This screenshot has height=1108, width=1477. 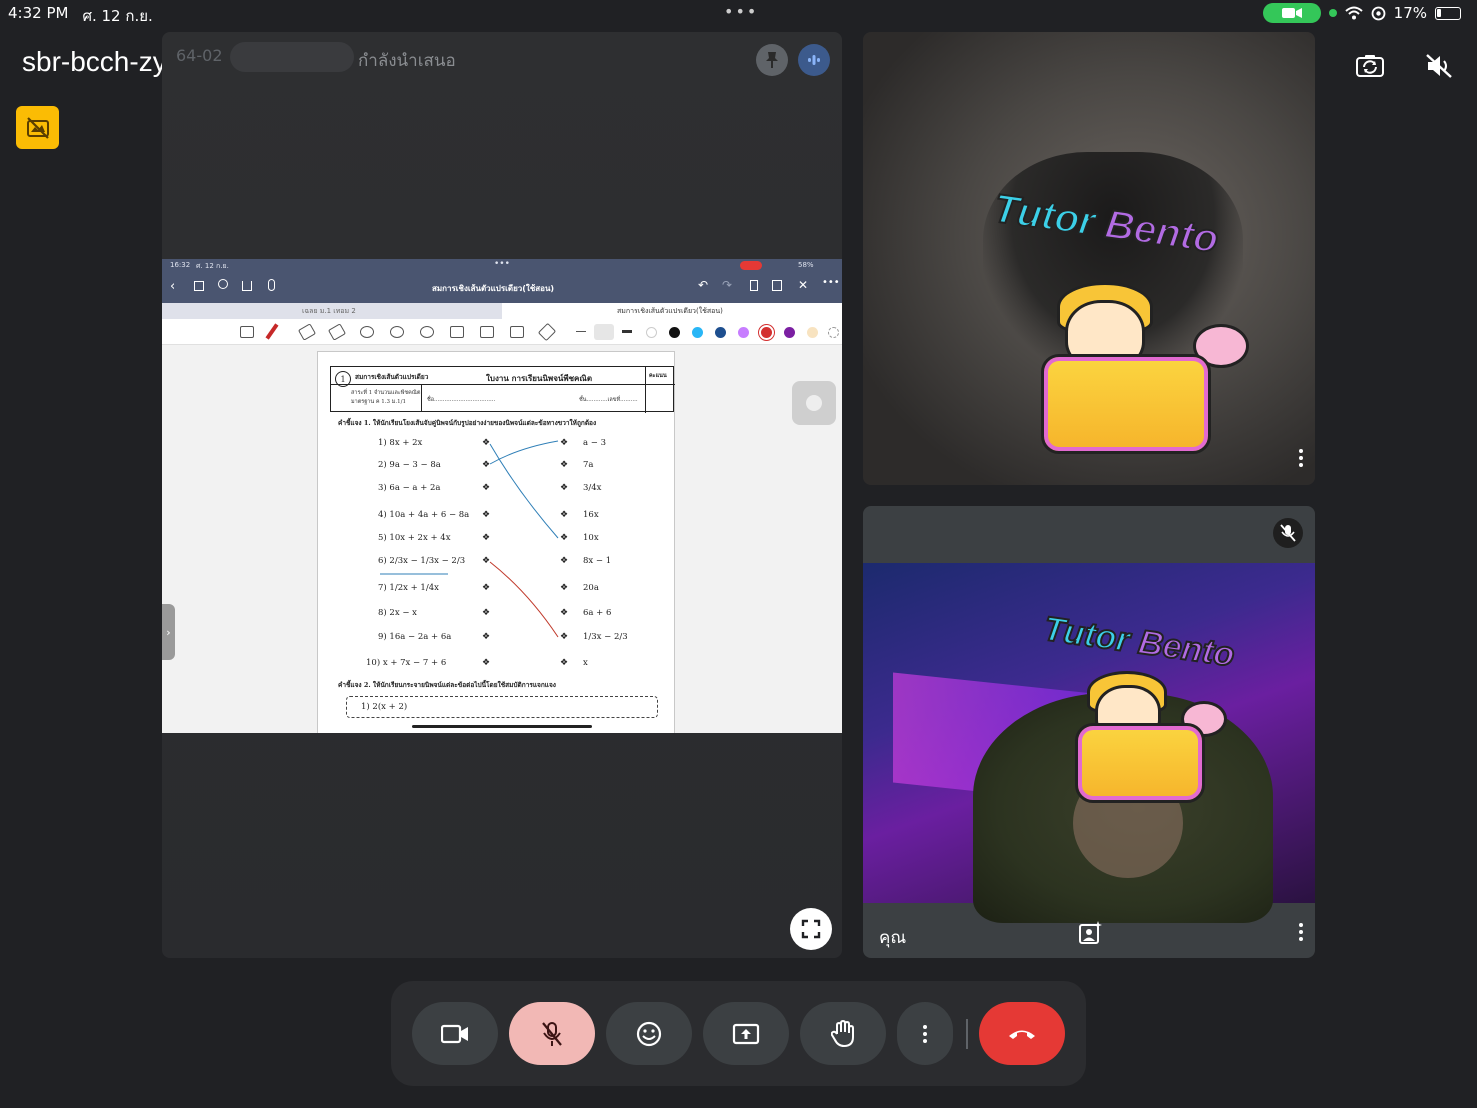 What do you see at coordinates (703, 285) in the screenshot?
I see `shared-undo-icon: ↶` at bounding box center [703, 285].